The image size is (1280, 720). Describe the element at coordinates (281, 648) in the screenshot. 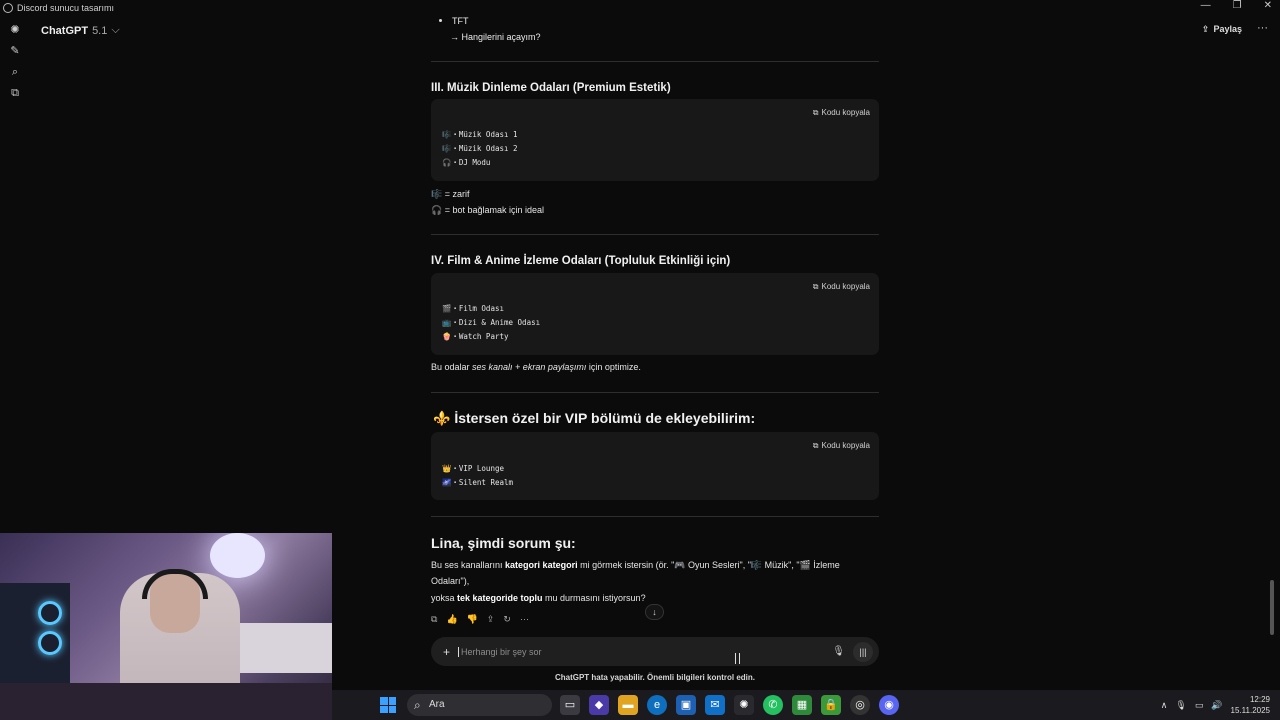

I see `bed` at that location.